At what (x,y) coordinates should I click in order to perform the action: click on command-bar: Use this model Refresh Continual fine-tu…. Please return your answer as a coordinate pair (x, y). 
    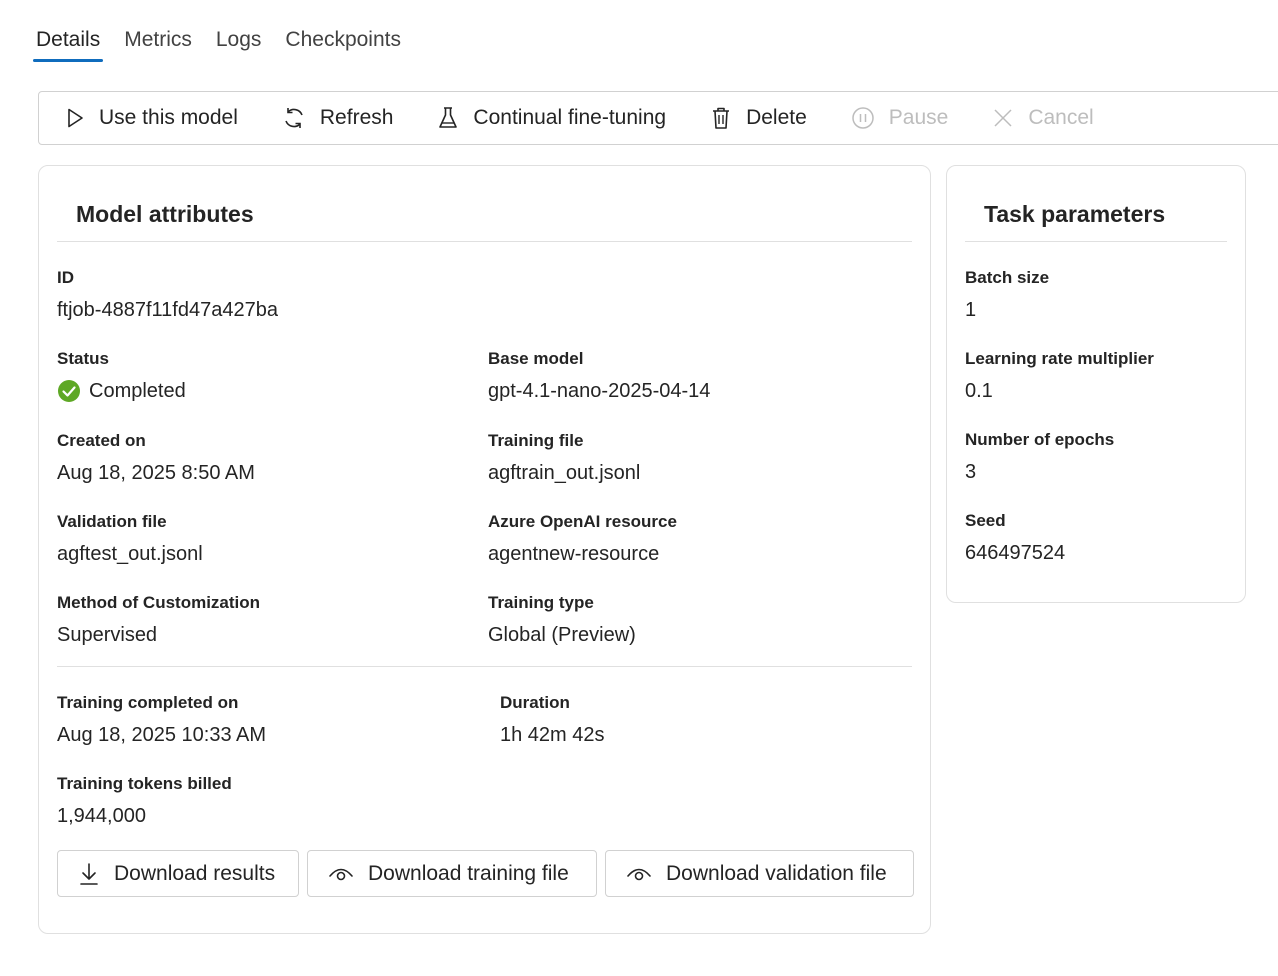
    Looking at the image, I should click on (658, 118).